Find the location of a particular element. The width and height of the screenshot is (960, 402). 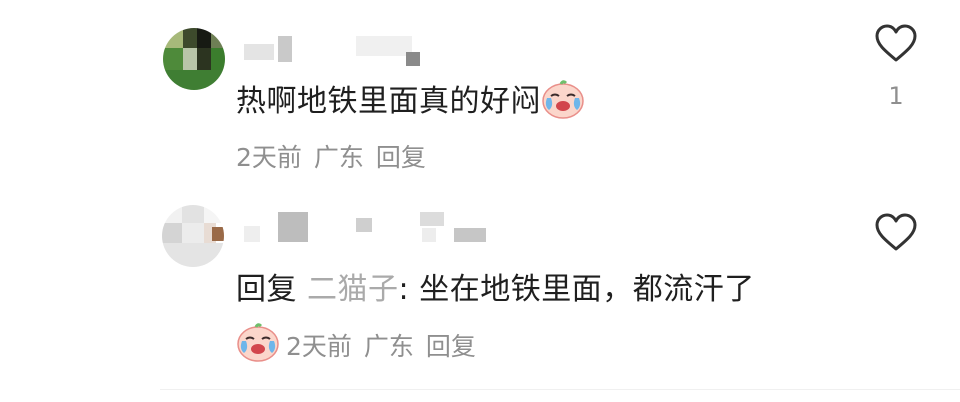

reply-prefix: 回复 is located at coordinates (266, 289).